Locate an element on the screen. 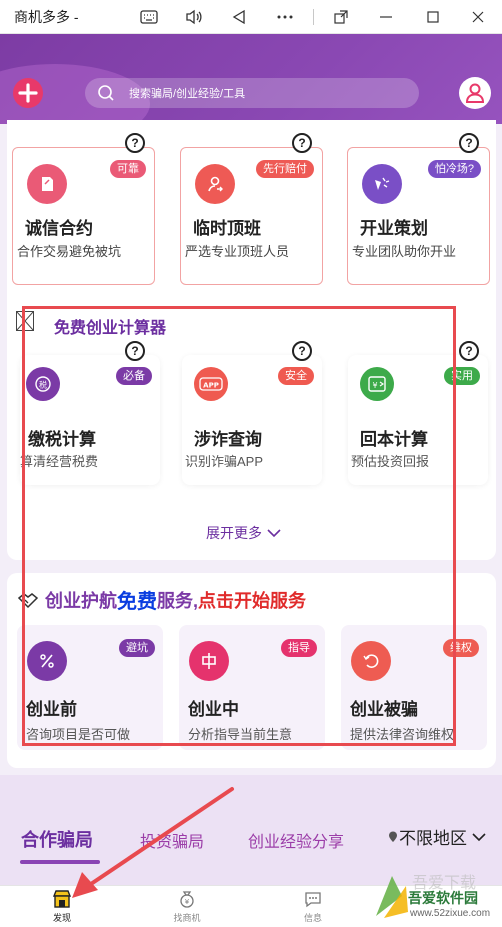 This screenshot has width=502, height=927. calc-card-fraud-check: APP 安全 涉诈查询 识别诈骗APP is located at coordinates (252, 420).